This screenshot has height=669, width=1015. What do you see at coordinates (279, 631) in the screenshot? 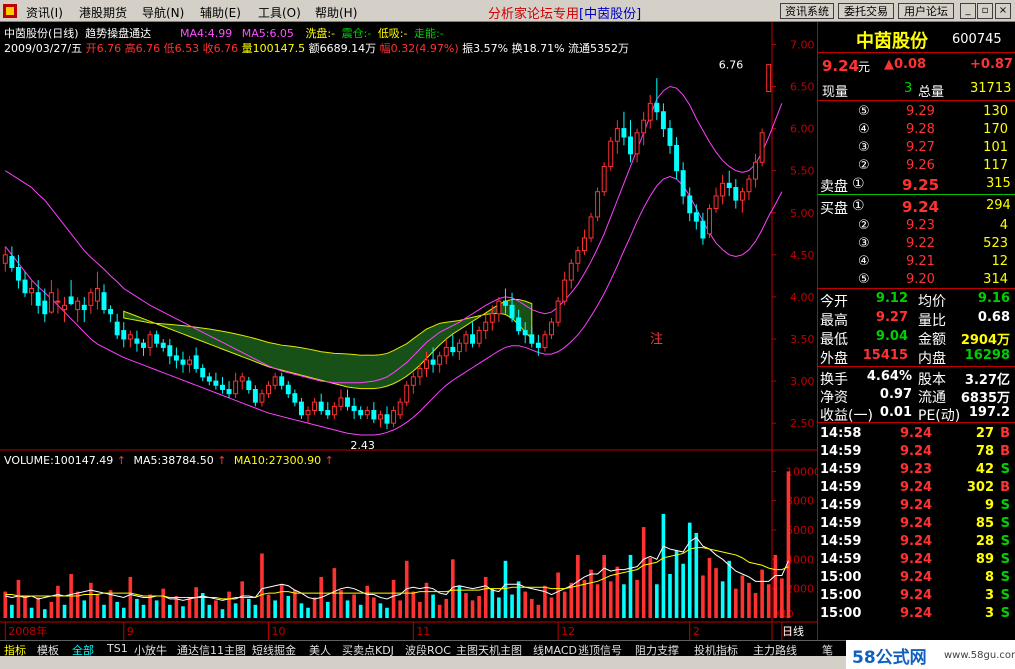
I see `date-label: 10` at bounding box center [279, 631].